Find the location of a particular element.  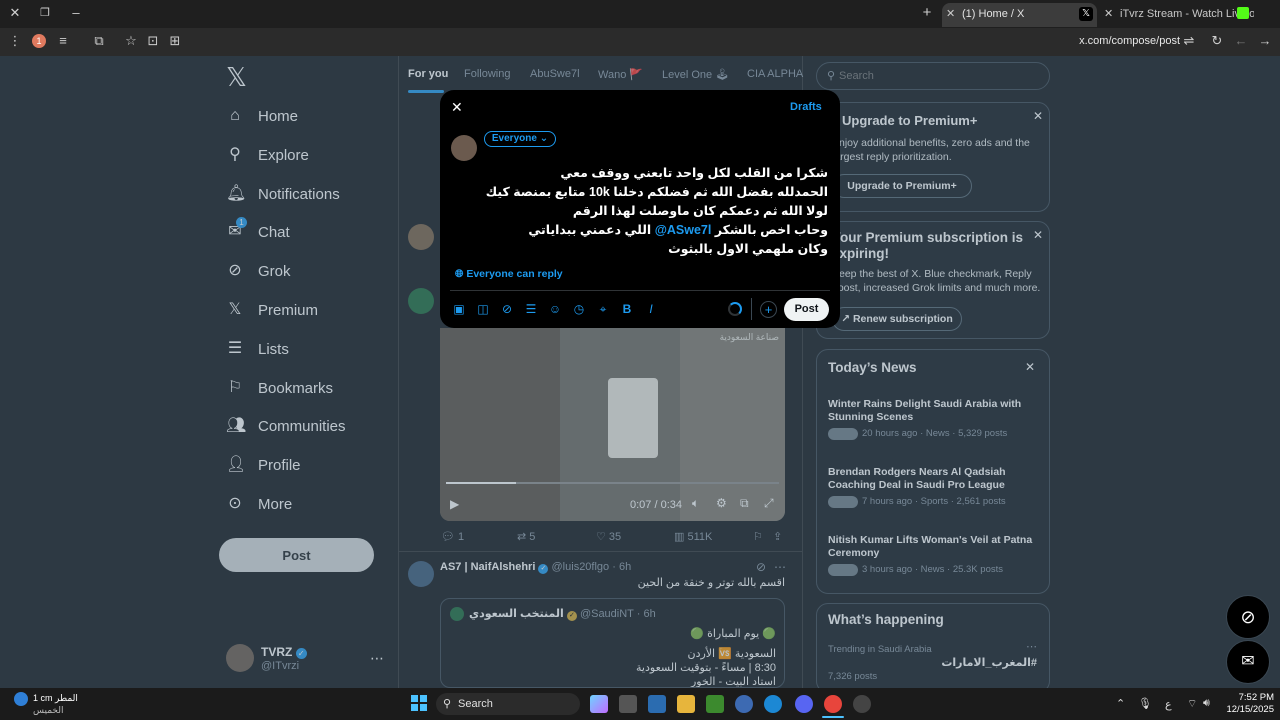

tab-title: (1) Home / X is located at coordinates (993, 14).